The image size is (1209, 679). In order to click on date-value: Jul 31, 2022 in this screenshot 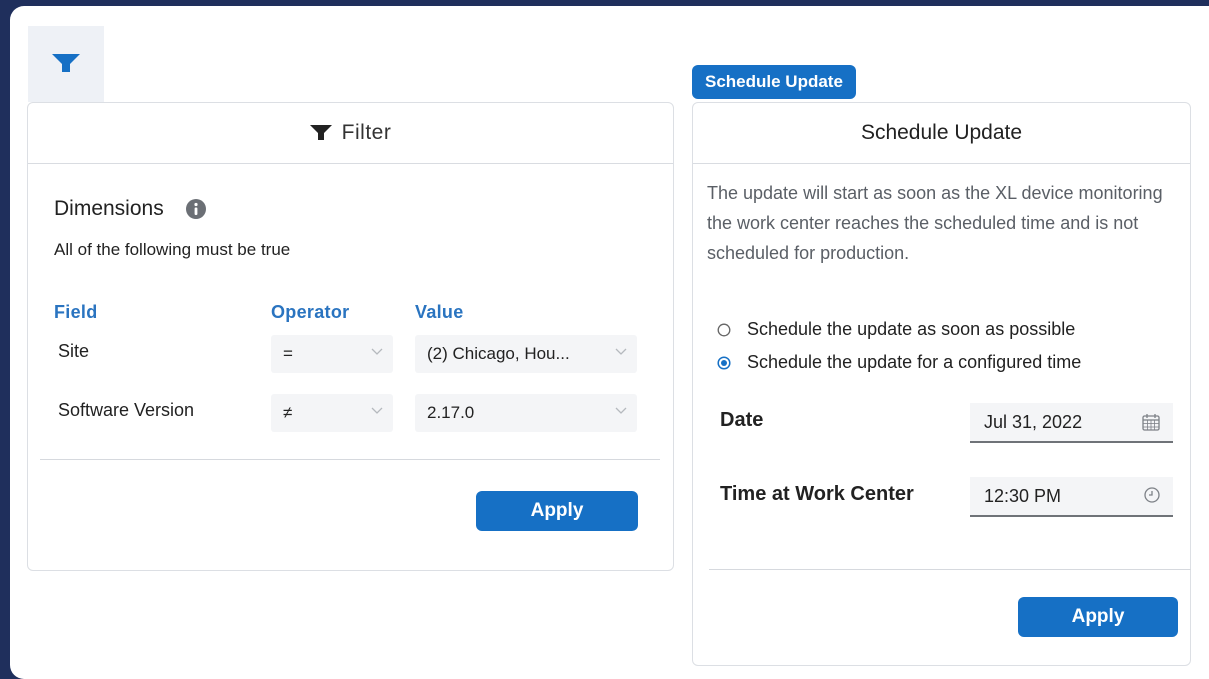, I will do `click(1033, 421)`.